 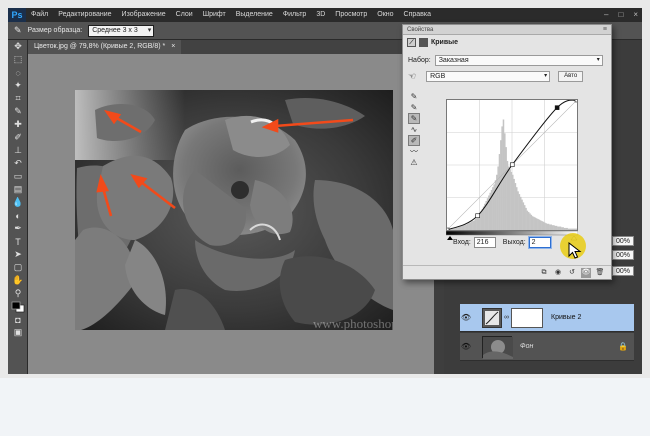 I want to click on brush-tool-icon: ✐, so click(x=18, y=137).